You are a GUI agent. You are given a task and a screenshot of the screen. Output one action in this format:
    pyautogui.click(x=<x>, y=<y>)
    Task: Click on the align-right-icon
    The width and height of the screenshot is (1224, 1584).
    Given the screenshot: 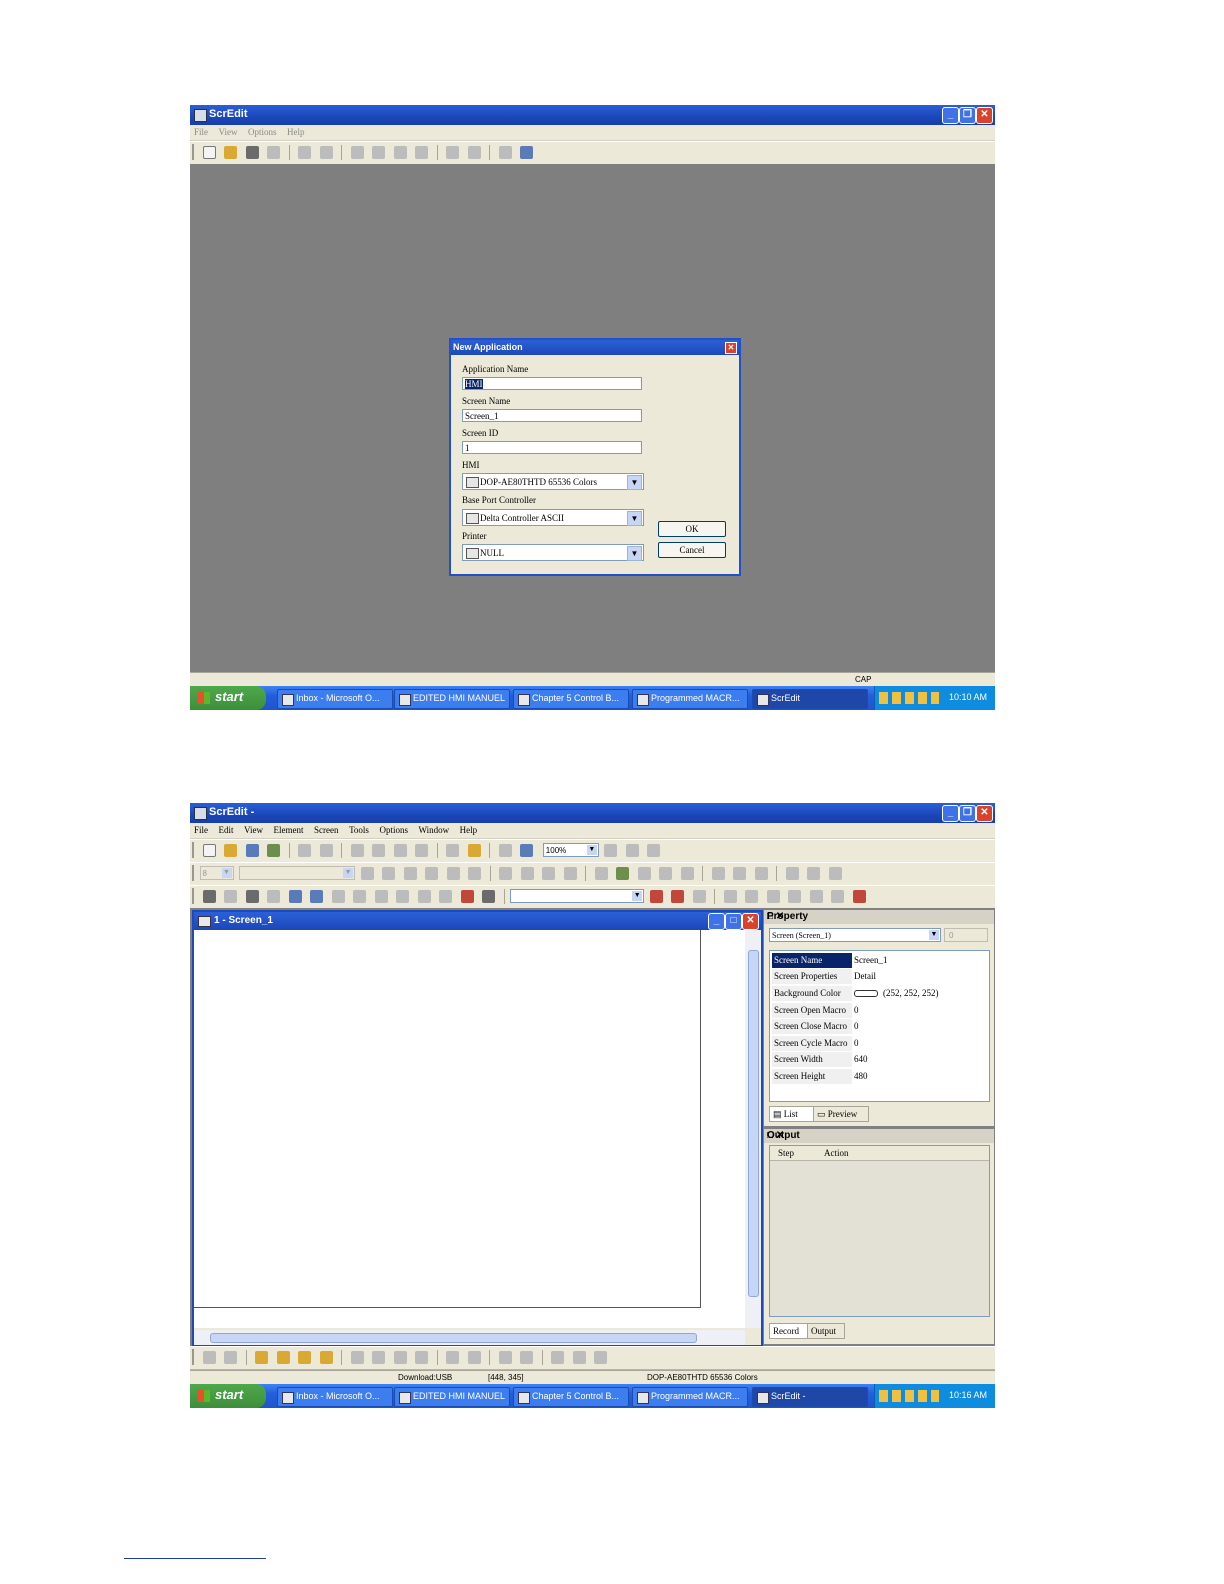 What is the action you would take?
    pyautogui.click(x=410, y=873)
    